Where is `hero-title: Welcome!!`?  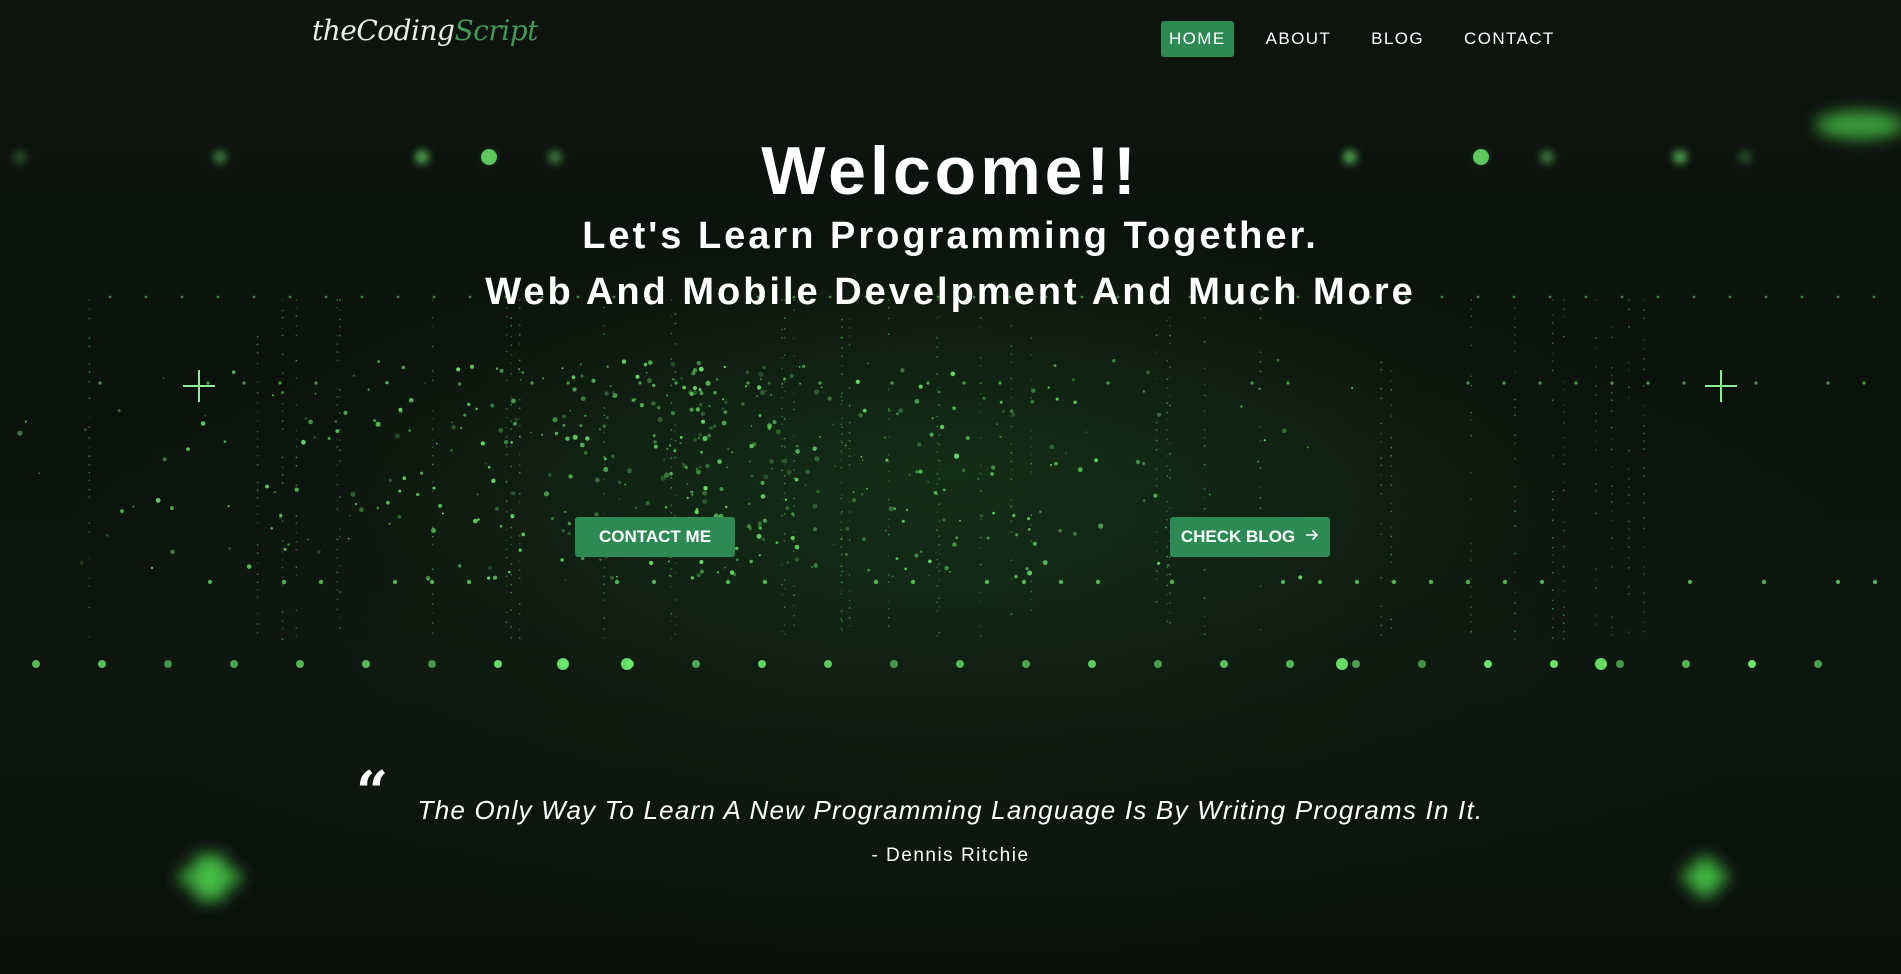 hero-title: Welcome!! is located at coordinates (950, 171).